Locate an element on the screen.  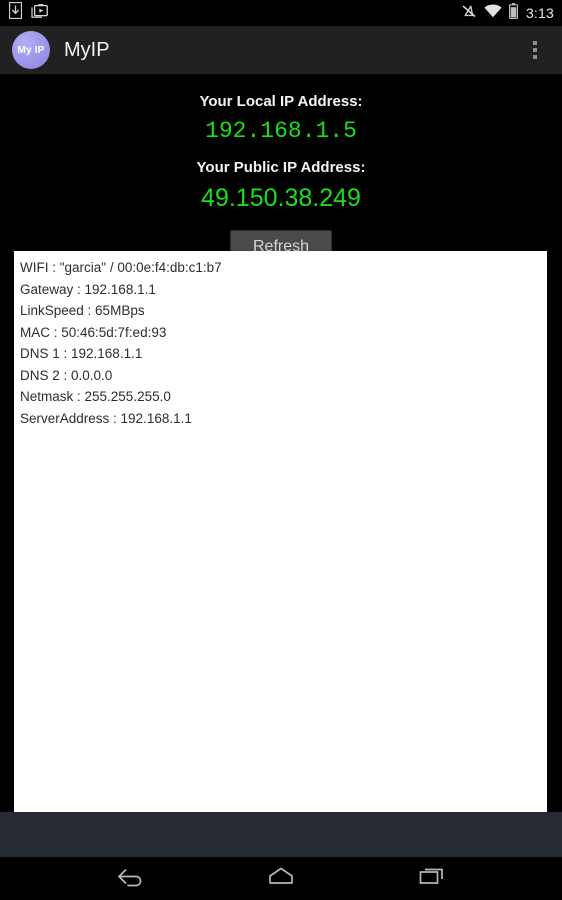
app-bar: My IP MyIP is located at coordinates (281, 50).